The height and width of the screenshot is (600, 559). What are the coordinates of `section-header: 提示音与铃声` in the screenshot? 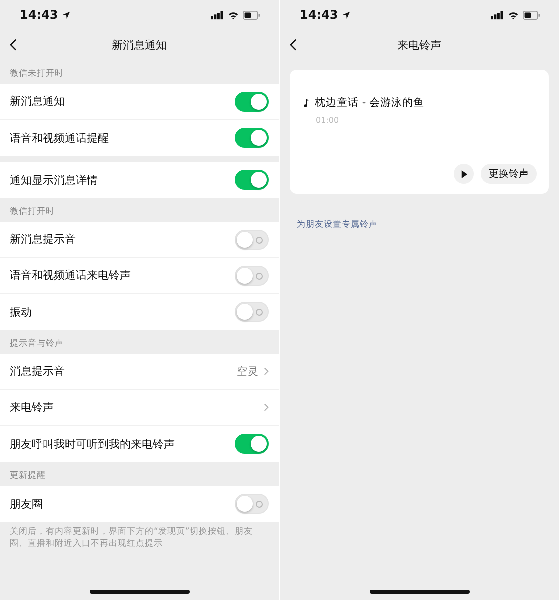 It's located at (37, 344).